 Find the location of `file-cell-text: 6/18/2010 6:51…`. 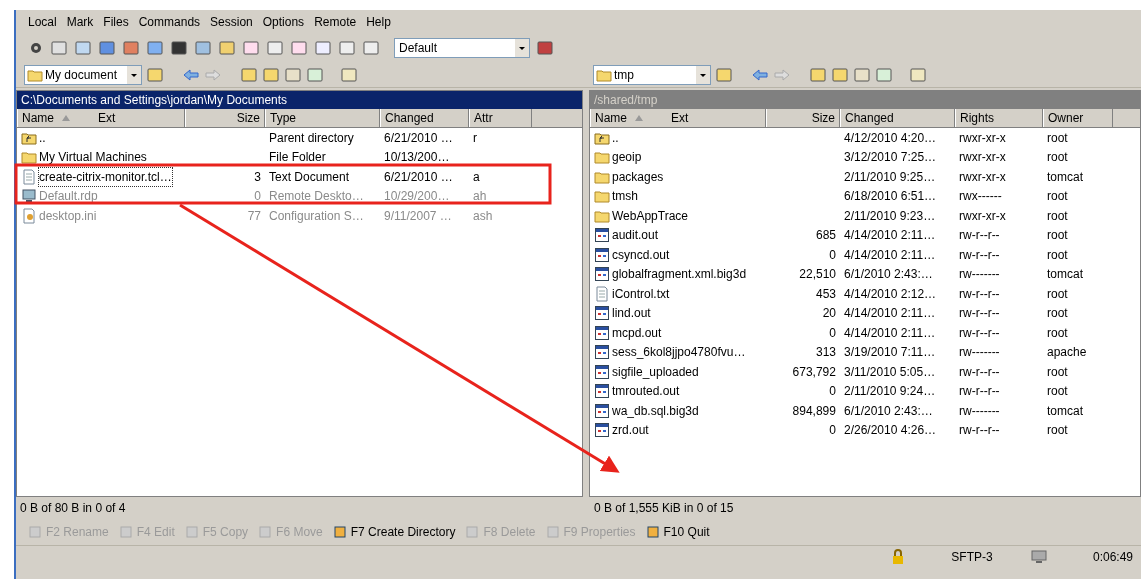

file-cell-text: 6/18/2010 6:51… is located at coordinates (890, 197).